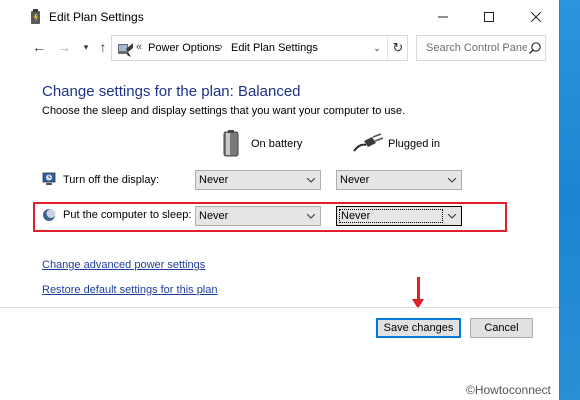 Image resolution: width=580 pixels, height=400 pixels. What do you see at coordinates (129, 290) in the screenshot?
I see `restore-defaults-link: Restore default settings for this plan` at bounding box center [129, 290].